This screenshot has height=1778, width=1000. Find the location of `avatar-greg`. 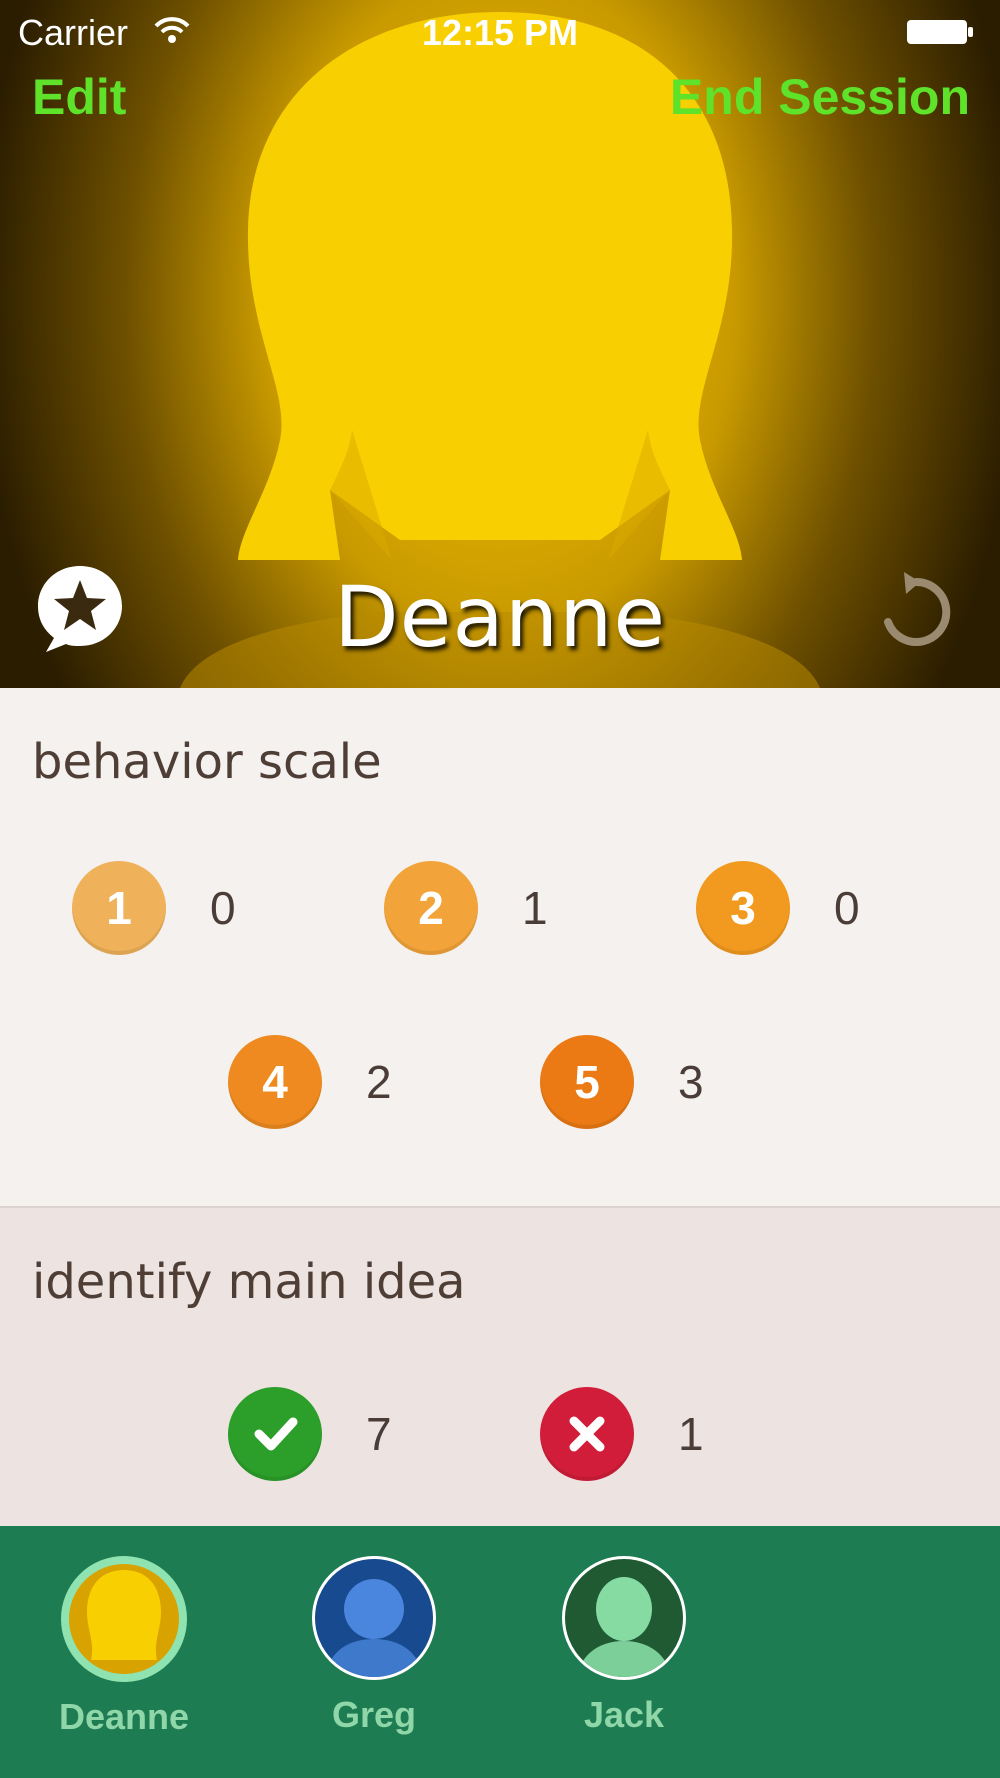

avatar-greg is located at coordinates (374, 1618).